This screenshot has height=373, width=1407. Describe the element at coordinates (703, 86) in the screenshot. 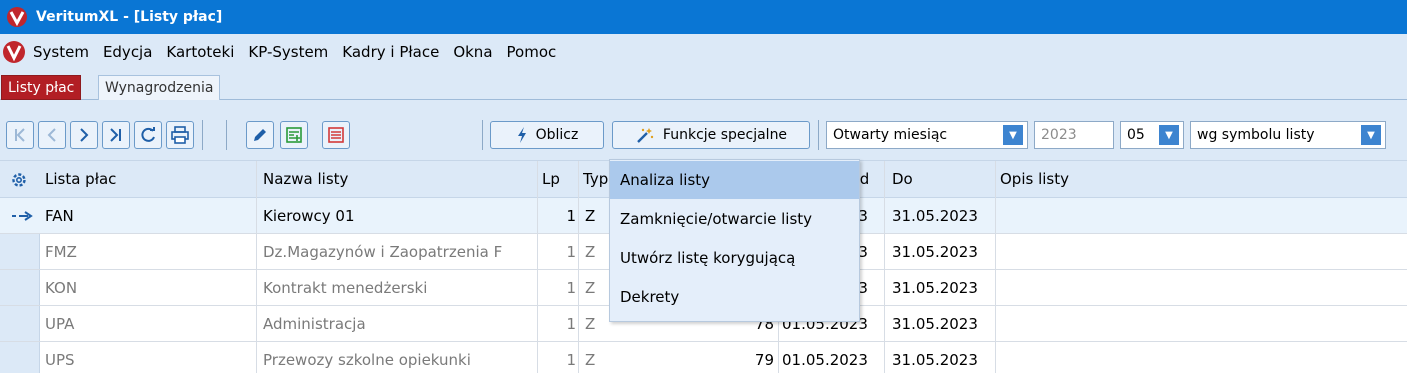

I see `tab-bar: Listy płac Wynagrodzenia` at that location.